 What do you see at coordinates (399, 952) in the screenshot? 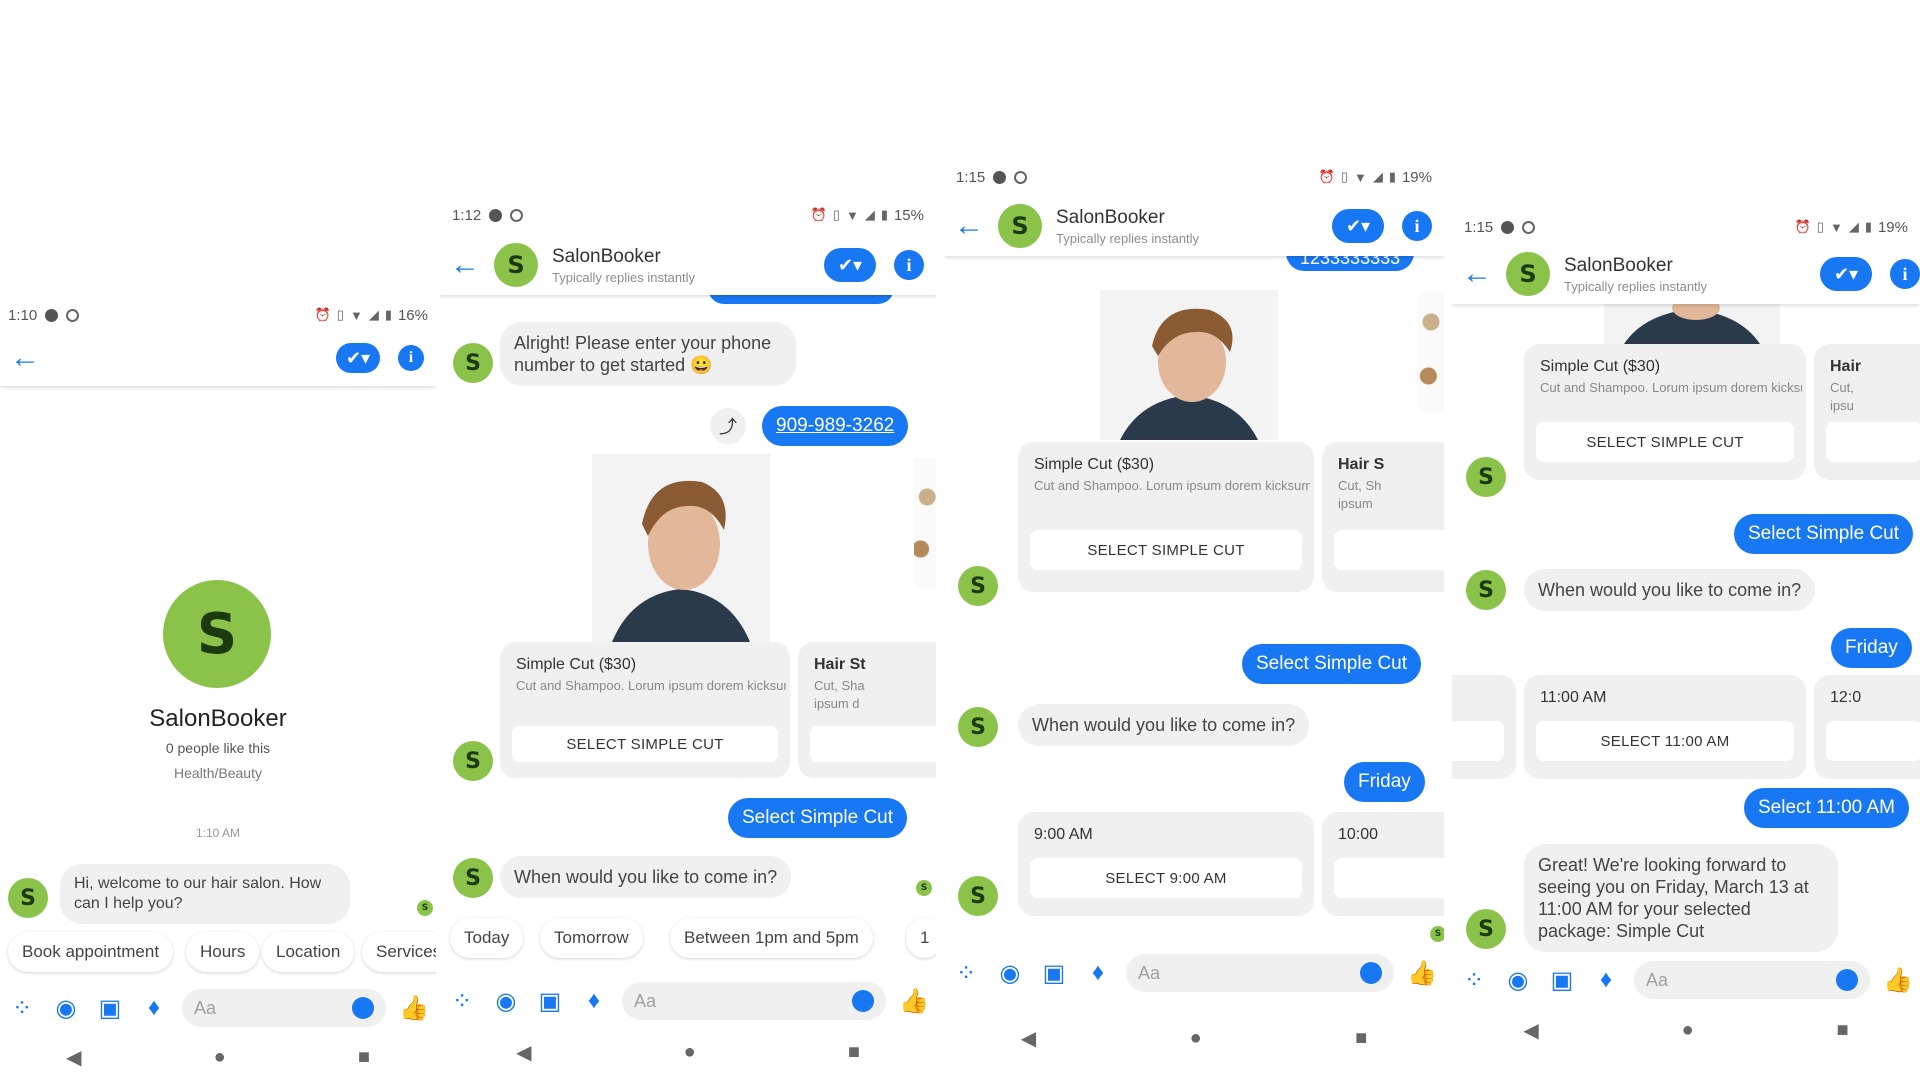
I see `quick-reply-services: Services` at bounding box center [399, 952].